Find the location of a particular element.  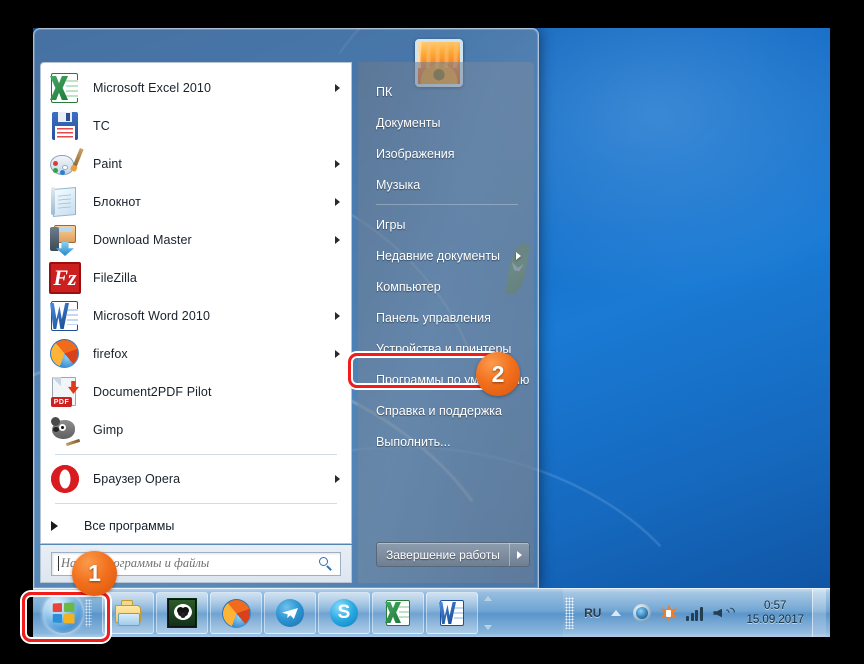

taskbar-item-telegram is located at coordinates (290, 613).